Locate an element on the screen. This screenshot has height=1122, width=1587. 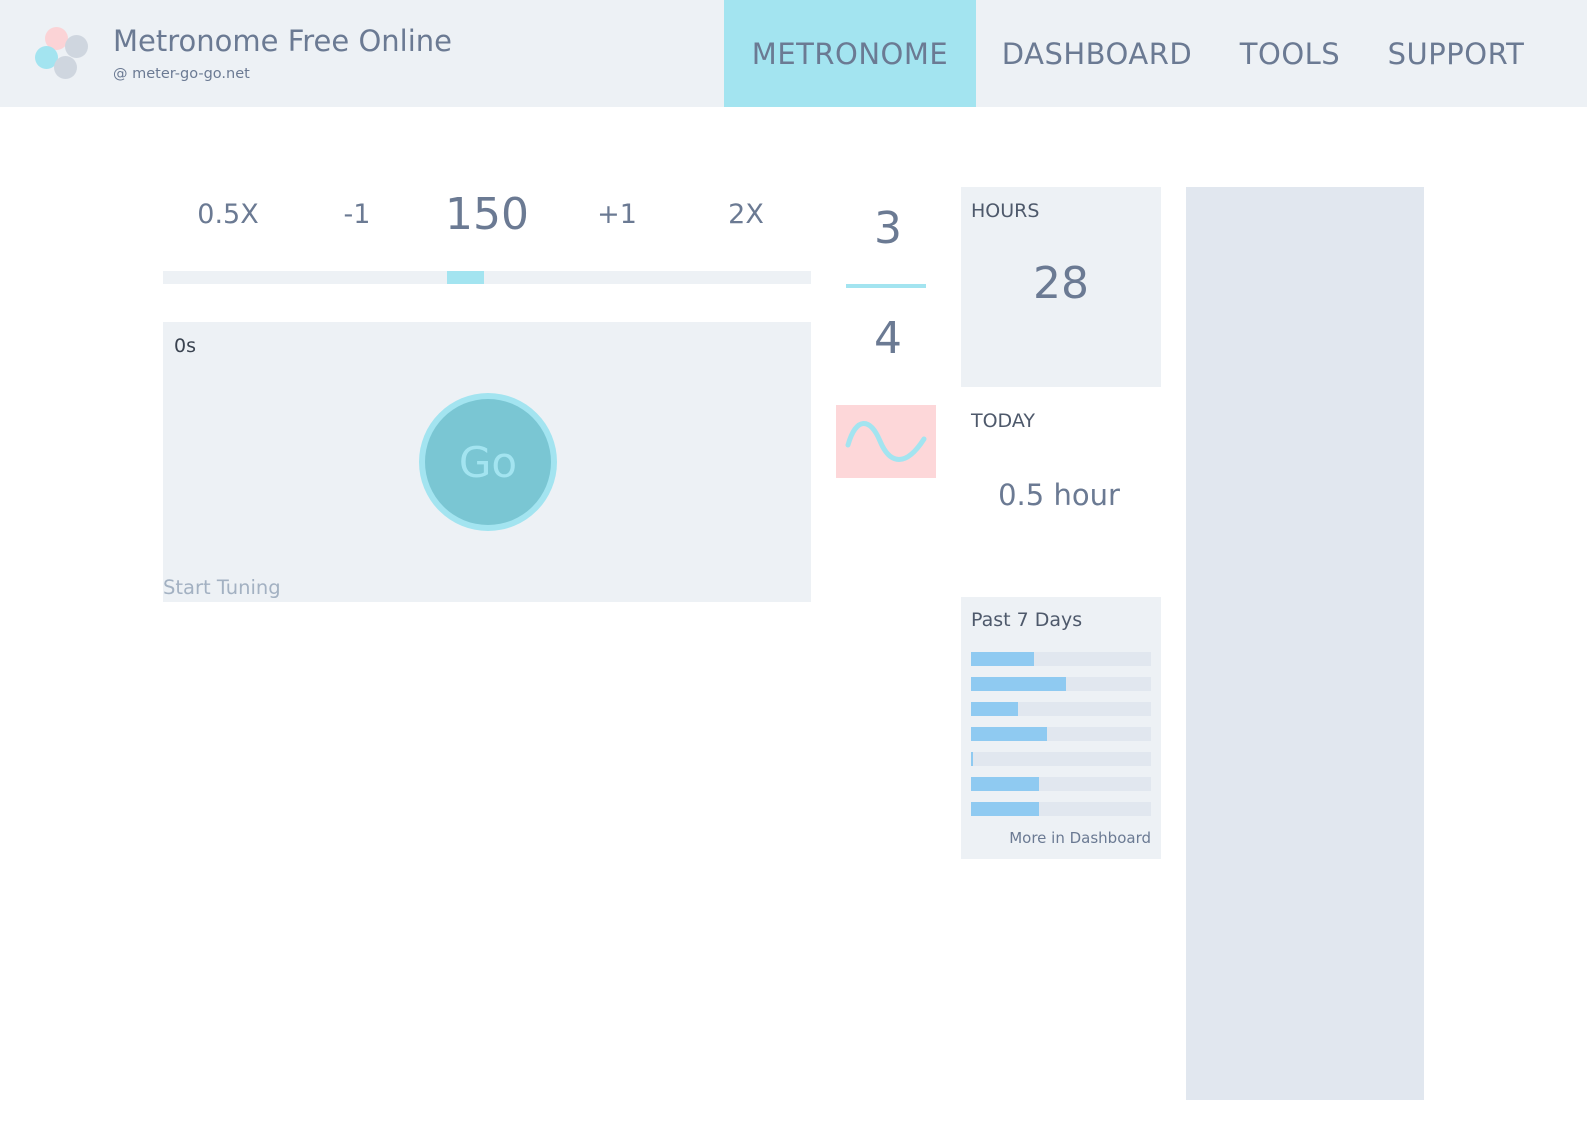
nav-tools: TOOLS is located at coordinates (1290, 53).